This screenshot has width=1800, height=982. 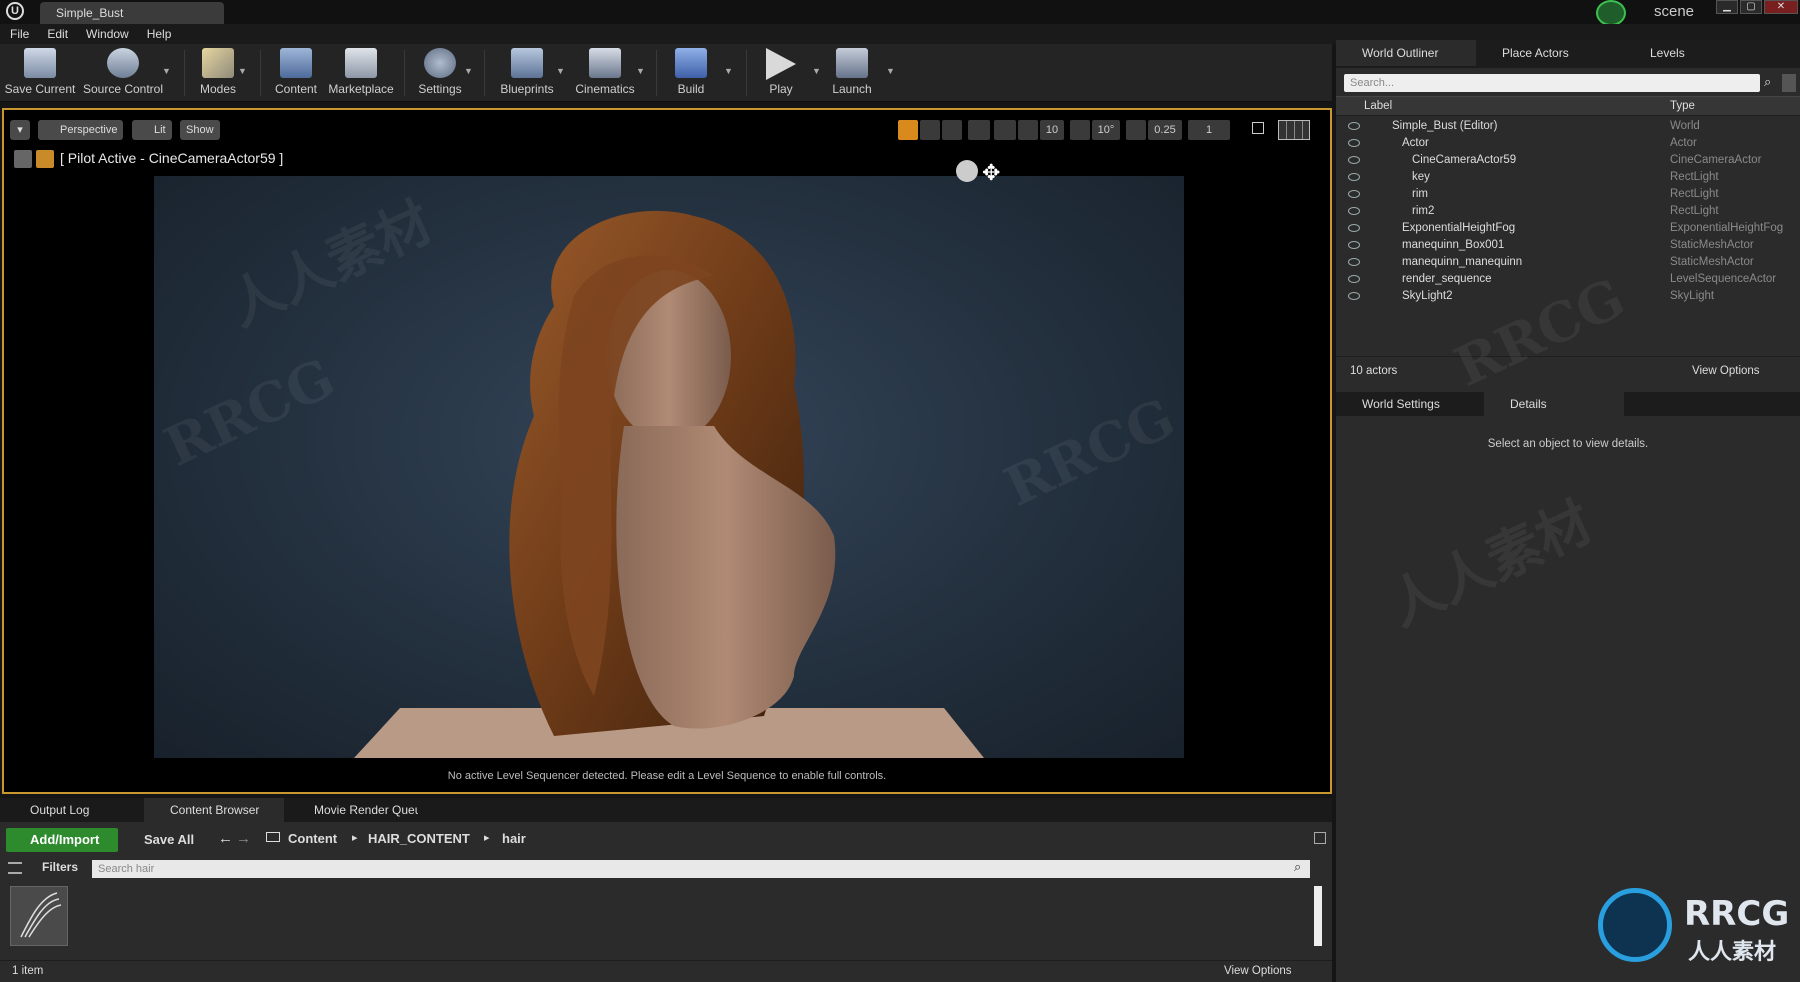 What do you see at coordinates (1005, 130) in the screenshot?
I see `surface-snap-icon` at bounding box center [1005, 130].